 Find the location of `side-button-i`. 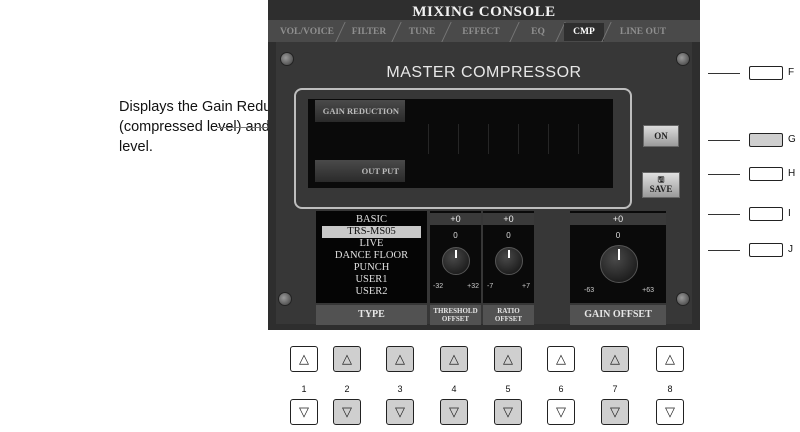

side-button-i is located at coordinates (766, 214).